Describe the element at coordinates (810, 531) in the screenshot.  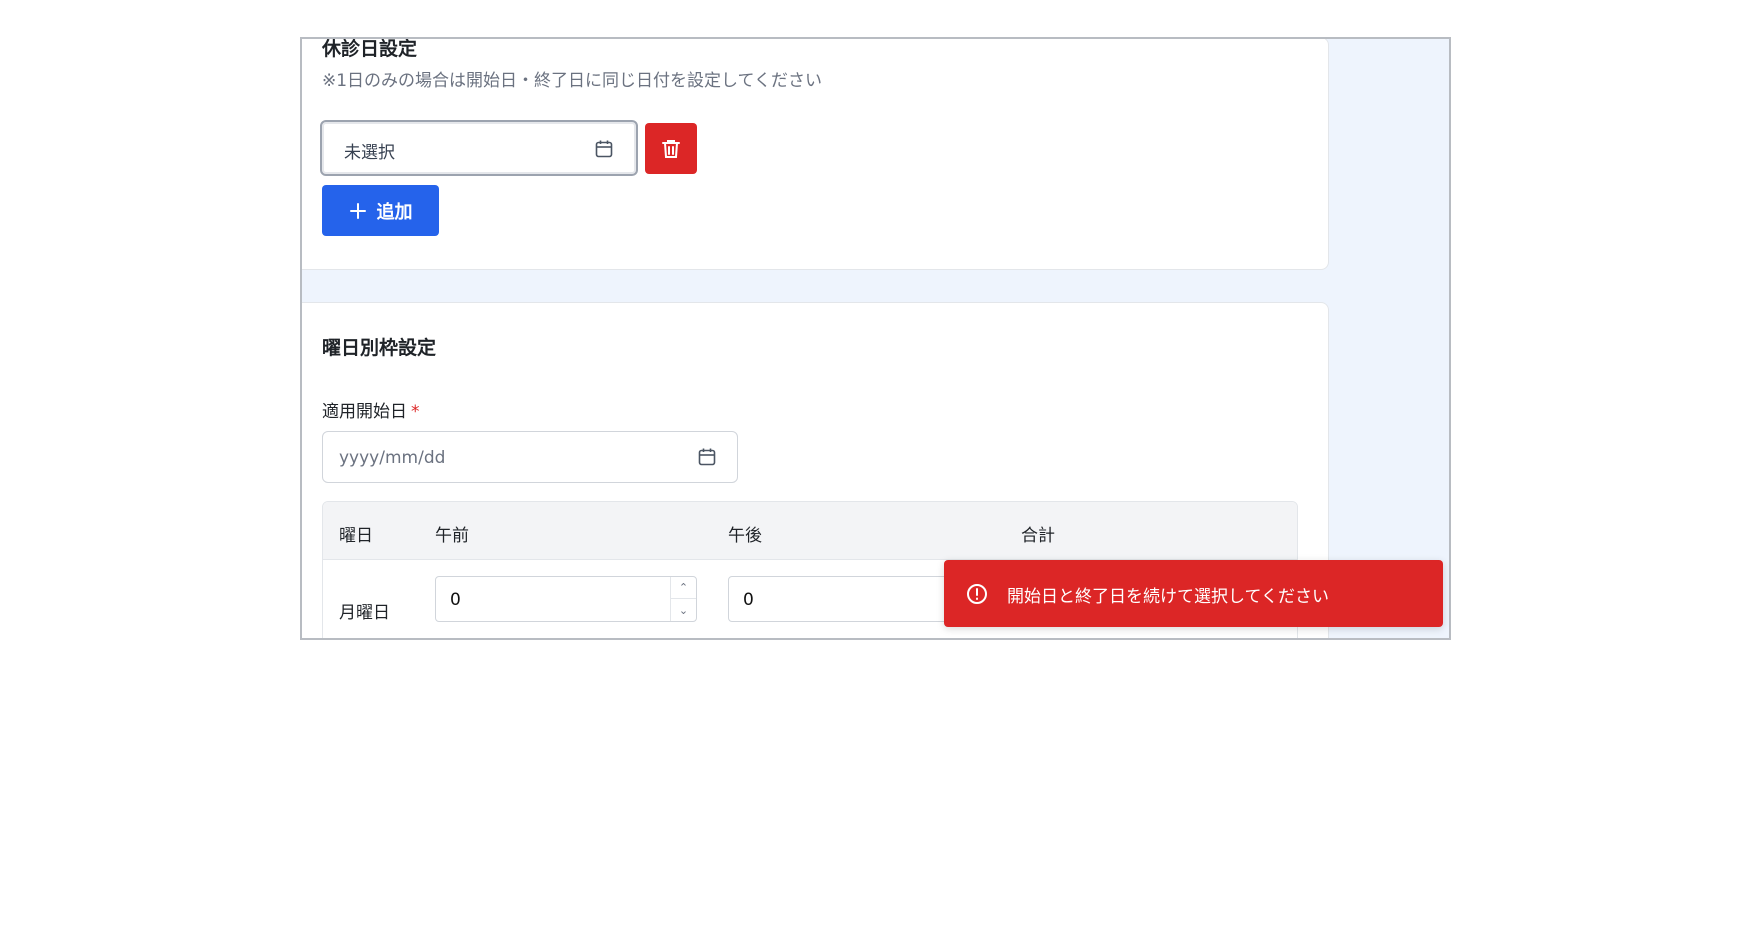
I see `table-header: 曜日 午前 午後 合計` at that location.